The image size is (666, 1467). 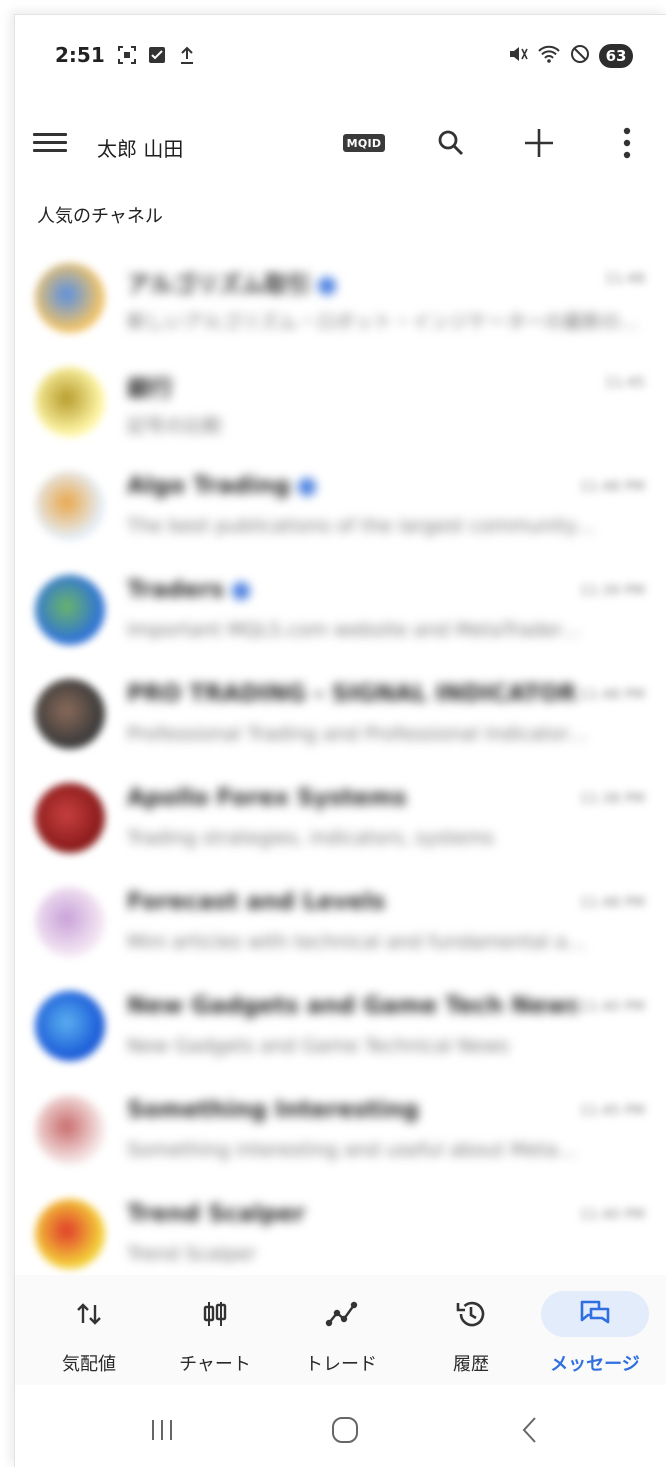 I want to click on channel-name-text: アルゴリズム取引, so click(x=219, y=285).